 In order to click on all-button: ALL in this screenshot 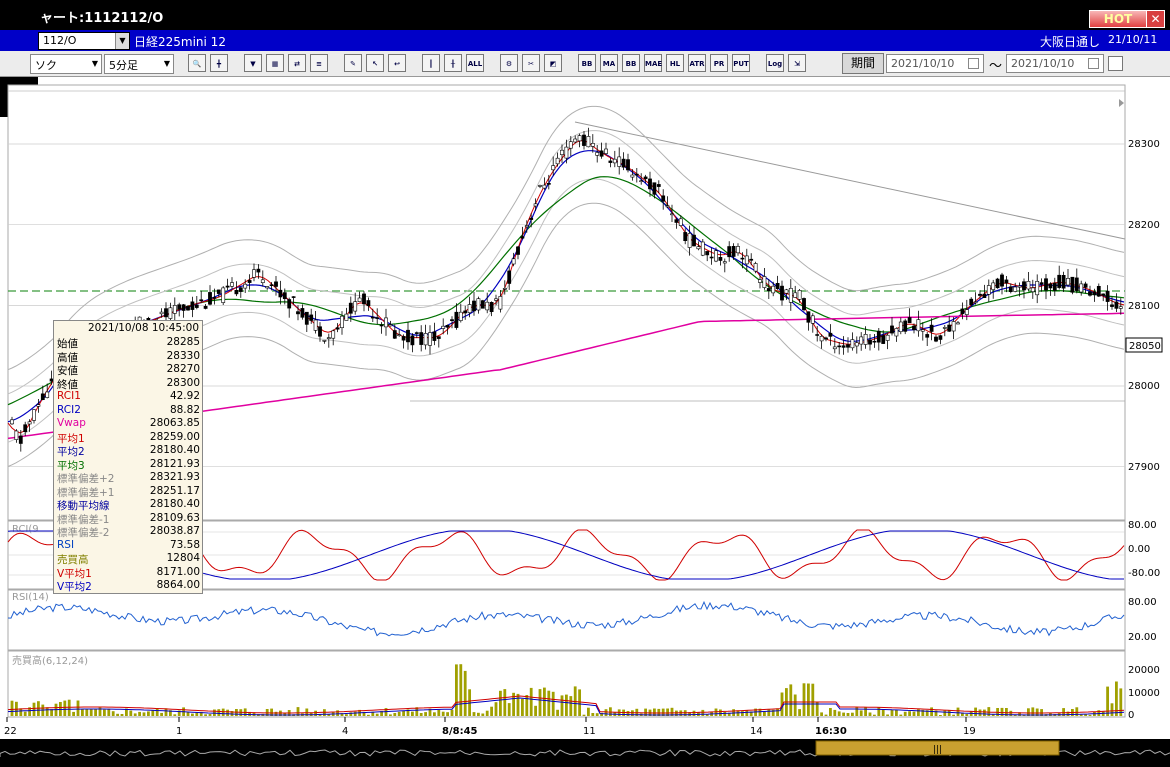, I will do `click(475, 63)`.